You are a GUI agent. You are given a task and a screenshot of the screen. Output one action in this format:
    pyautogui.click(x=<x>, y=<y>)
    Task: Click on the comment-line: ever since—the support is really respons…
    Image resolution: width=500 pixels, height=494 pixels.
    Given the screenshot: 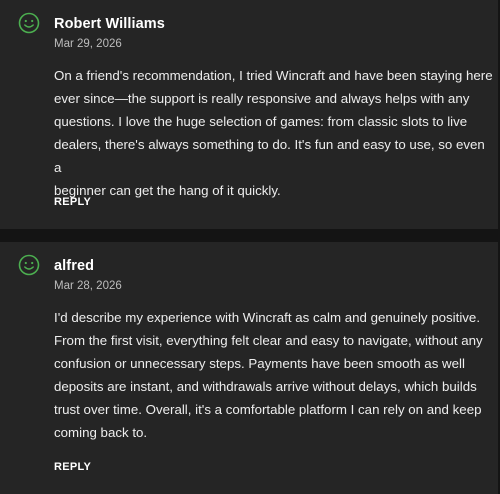 What is the action you would take?
    pyautogui.click(x=262, y=98)
    